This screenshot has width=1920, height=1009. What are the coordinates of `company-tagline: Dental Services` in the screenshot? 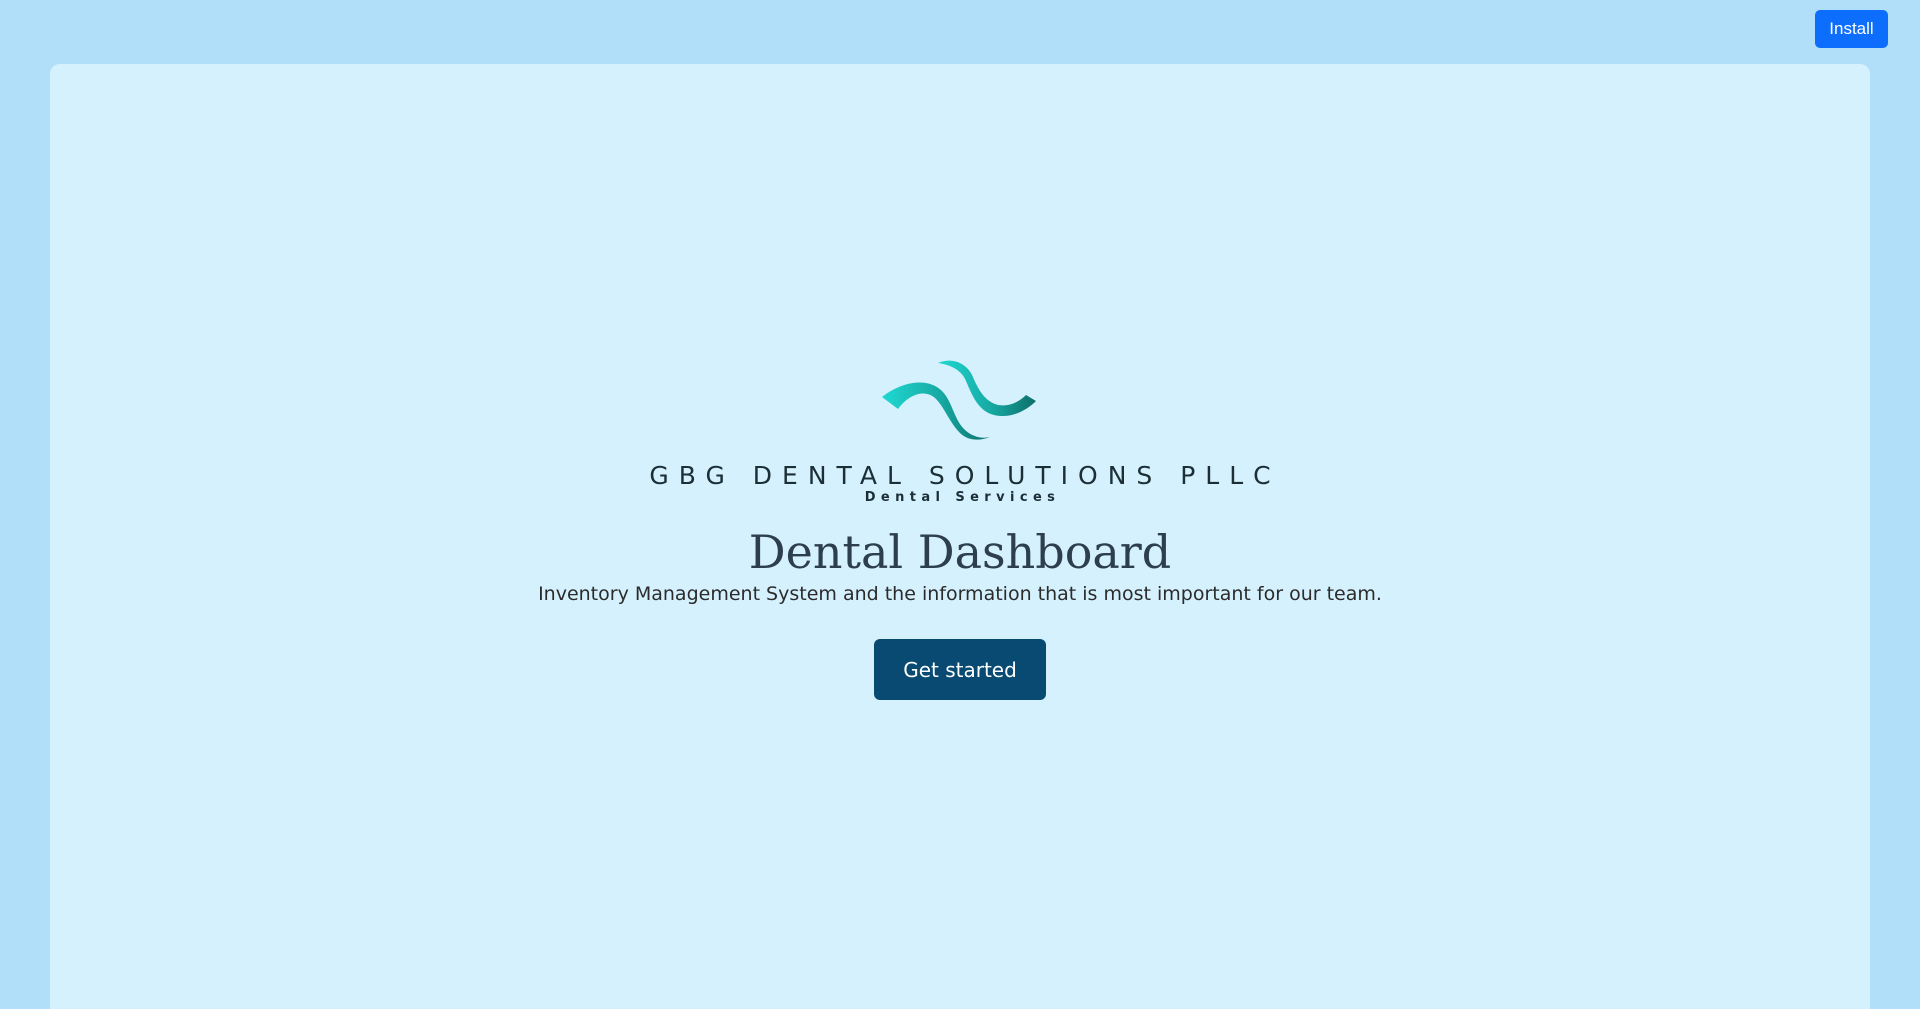 It's located at (962, 497).